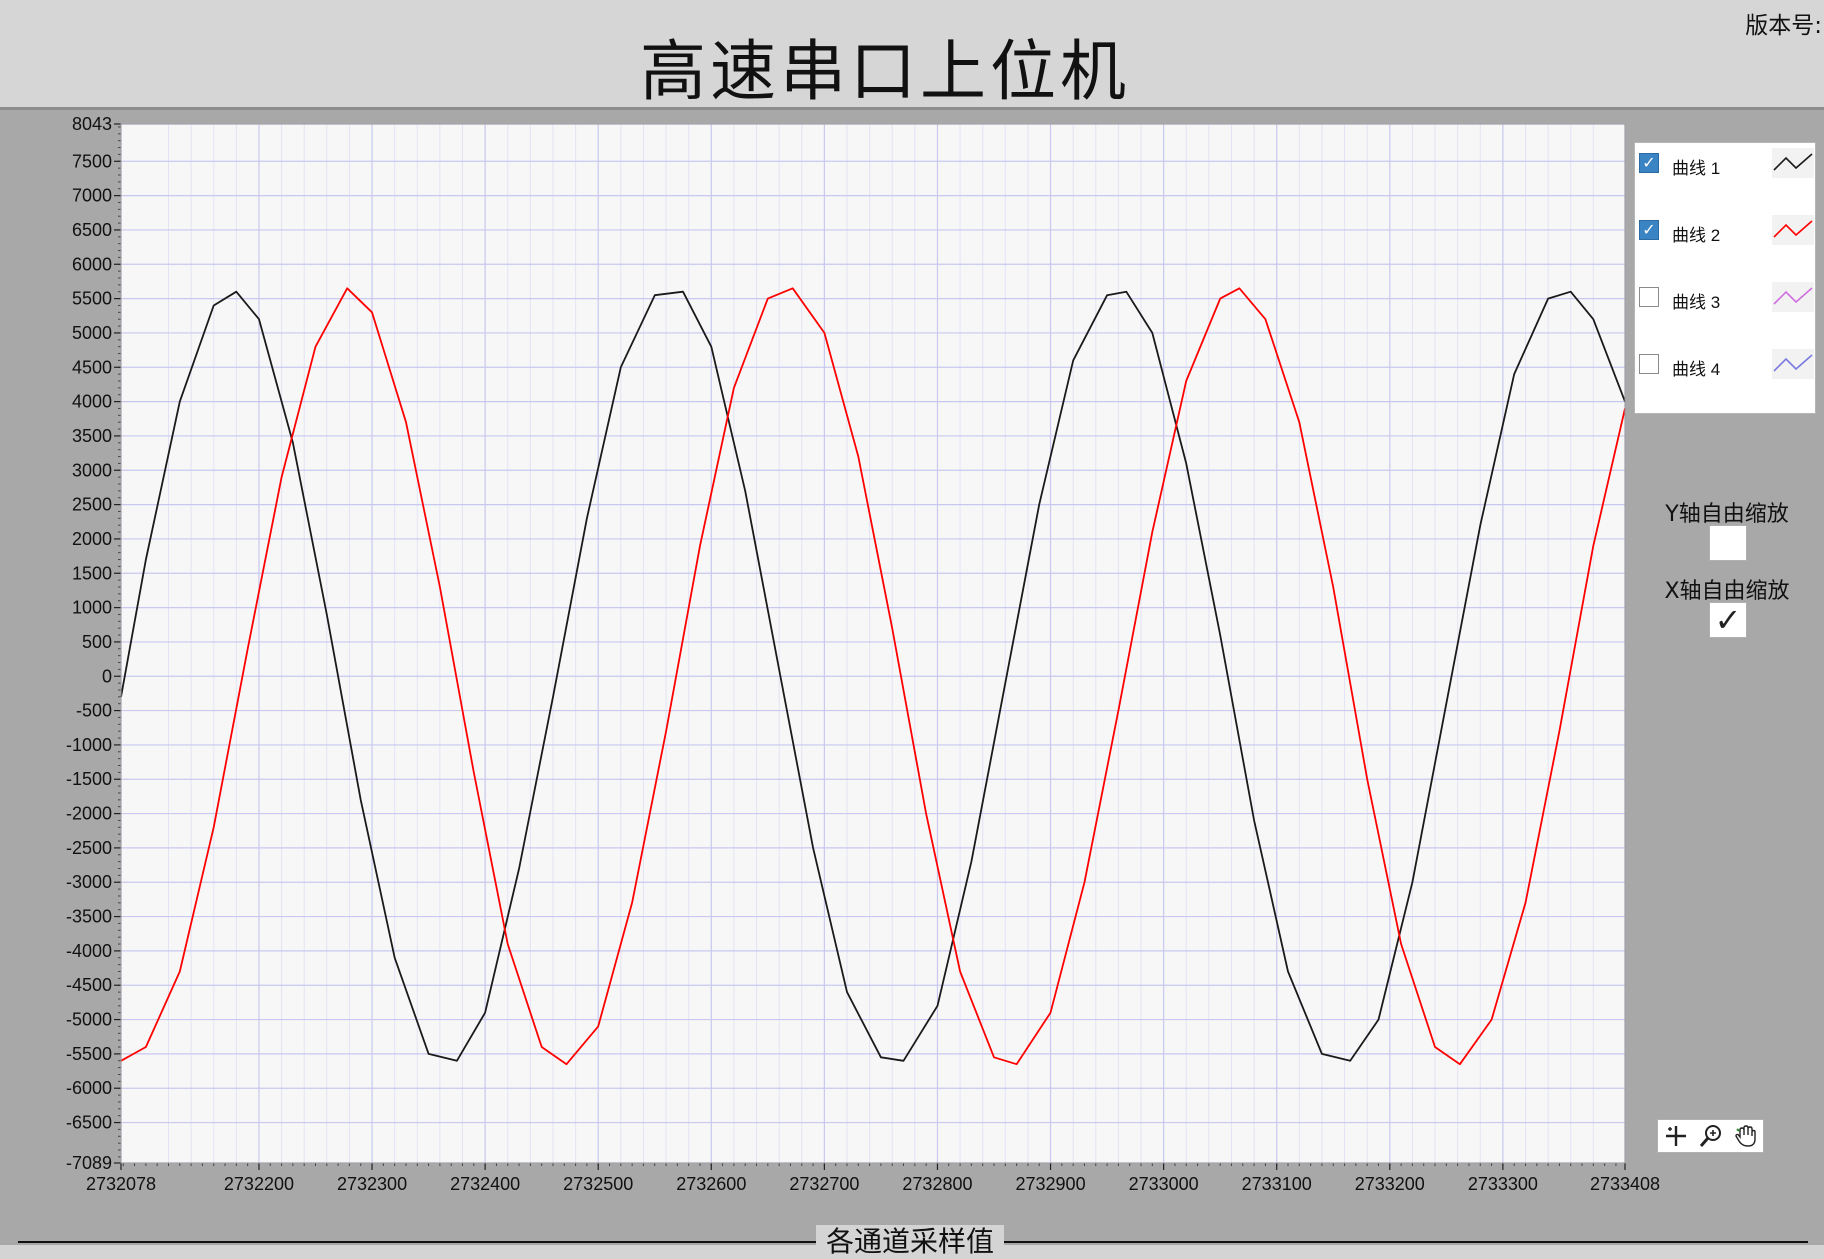 The width and height of the screenshot is (1824, 1259). I want to click on x-tick-label: 2732078, so click(121, 1184).